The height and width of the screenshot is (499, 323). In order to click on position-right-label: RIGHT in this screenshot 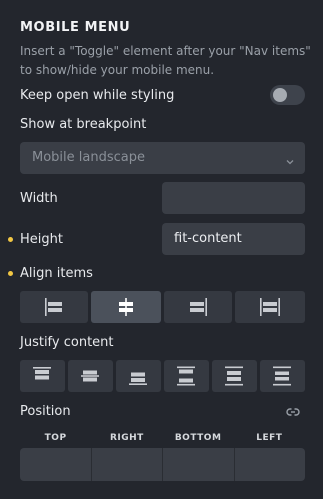, I will do `click(126, 438)`.